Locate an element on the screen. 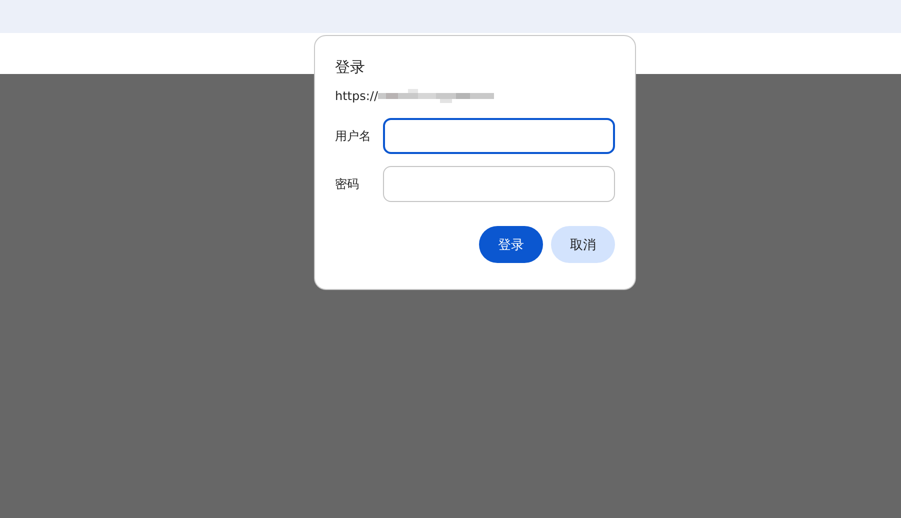  login-button: 登录 is located at coordinates (511, 244).